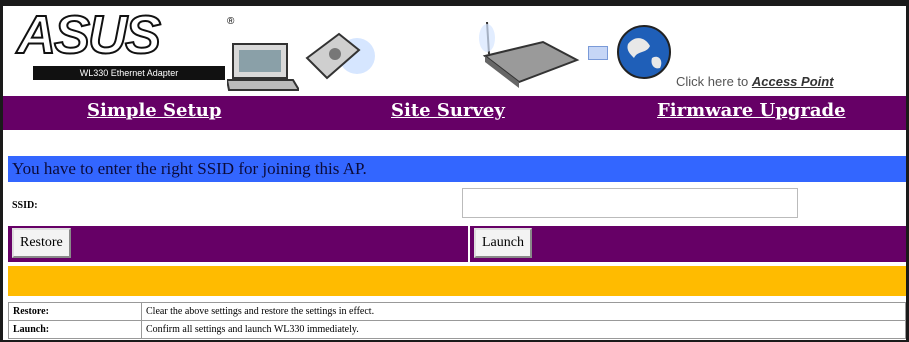 The width and height of the screenshot is (909, 342). I want to click on restore-button: Restore, so click(41, 243).